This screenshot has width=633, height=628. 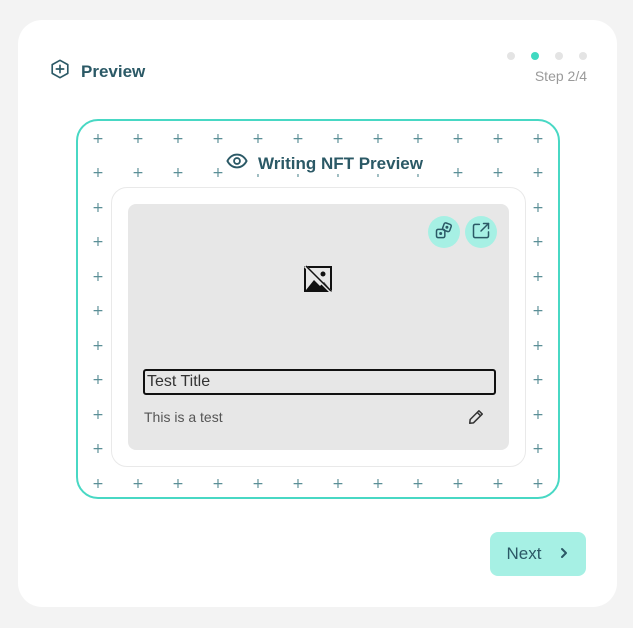 What do you see at coordinates (183, 417) in the screenshot?
I see `nft-description: This is a test` at bounding box center [183, 417].